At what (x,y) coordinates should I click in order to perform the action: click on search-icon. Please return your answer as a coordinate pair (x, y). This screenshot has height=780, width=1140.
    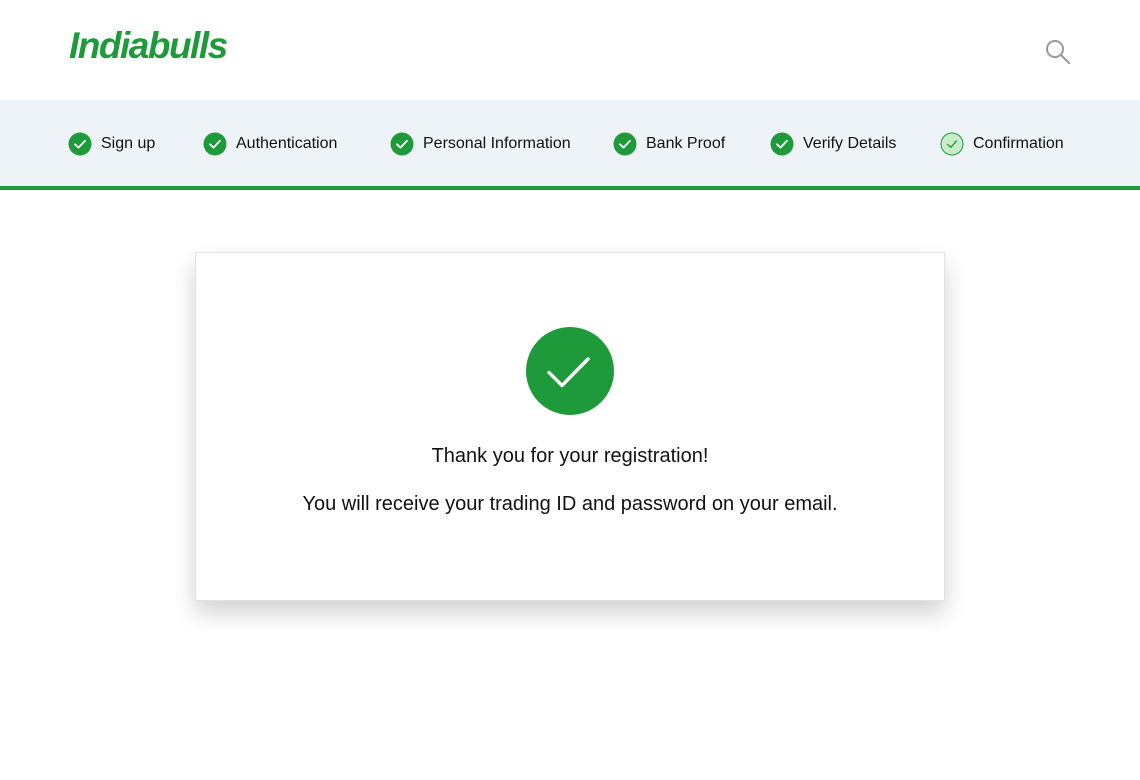
    Looking at the image, I should click on (1058, 52).